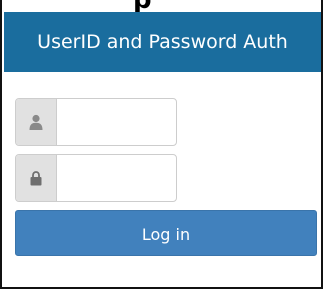  Describe the element at coordinates (142, 7) in the screenshot. I see `clipped-title-fragment: p` at that location.